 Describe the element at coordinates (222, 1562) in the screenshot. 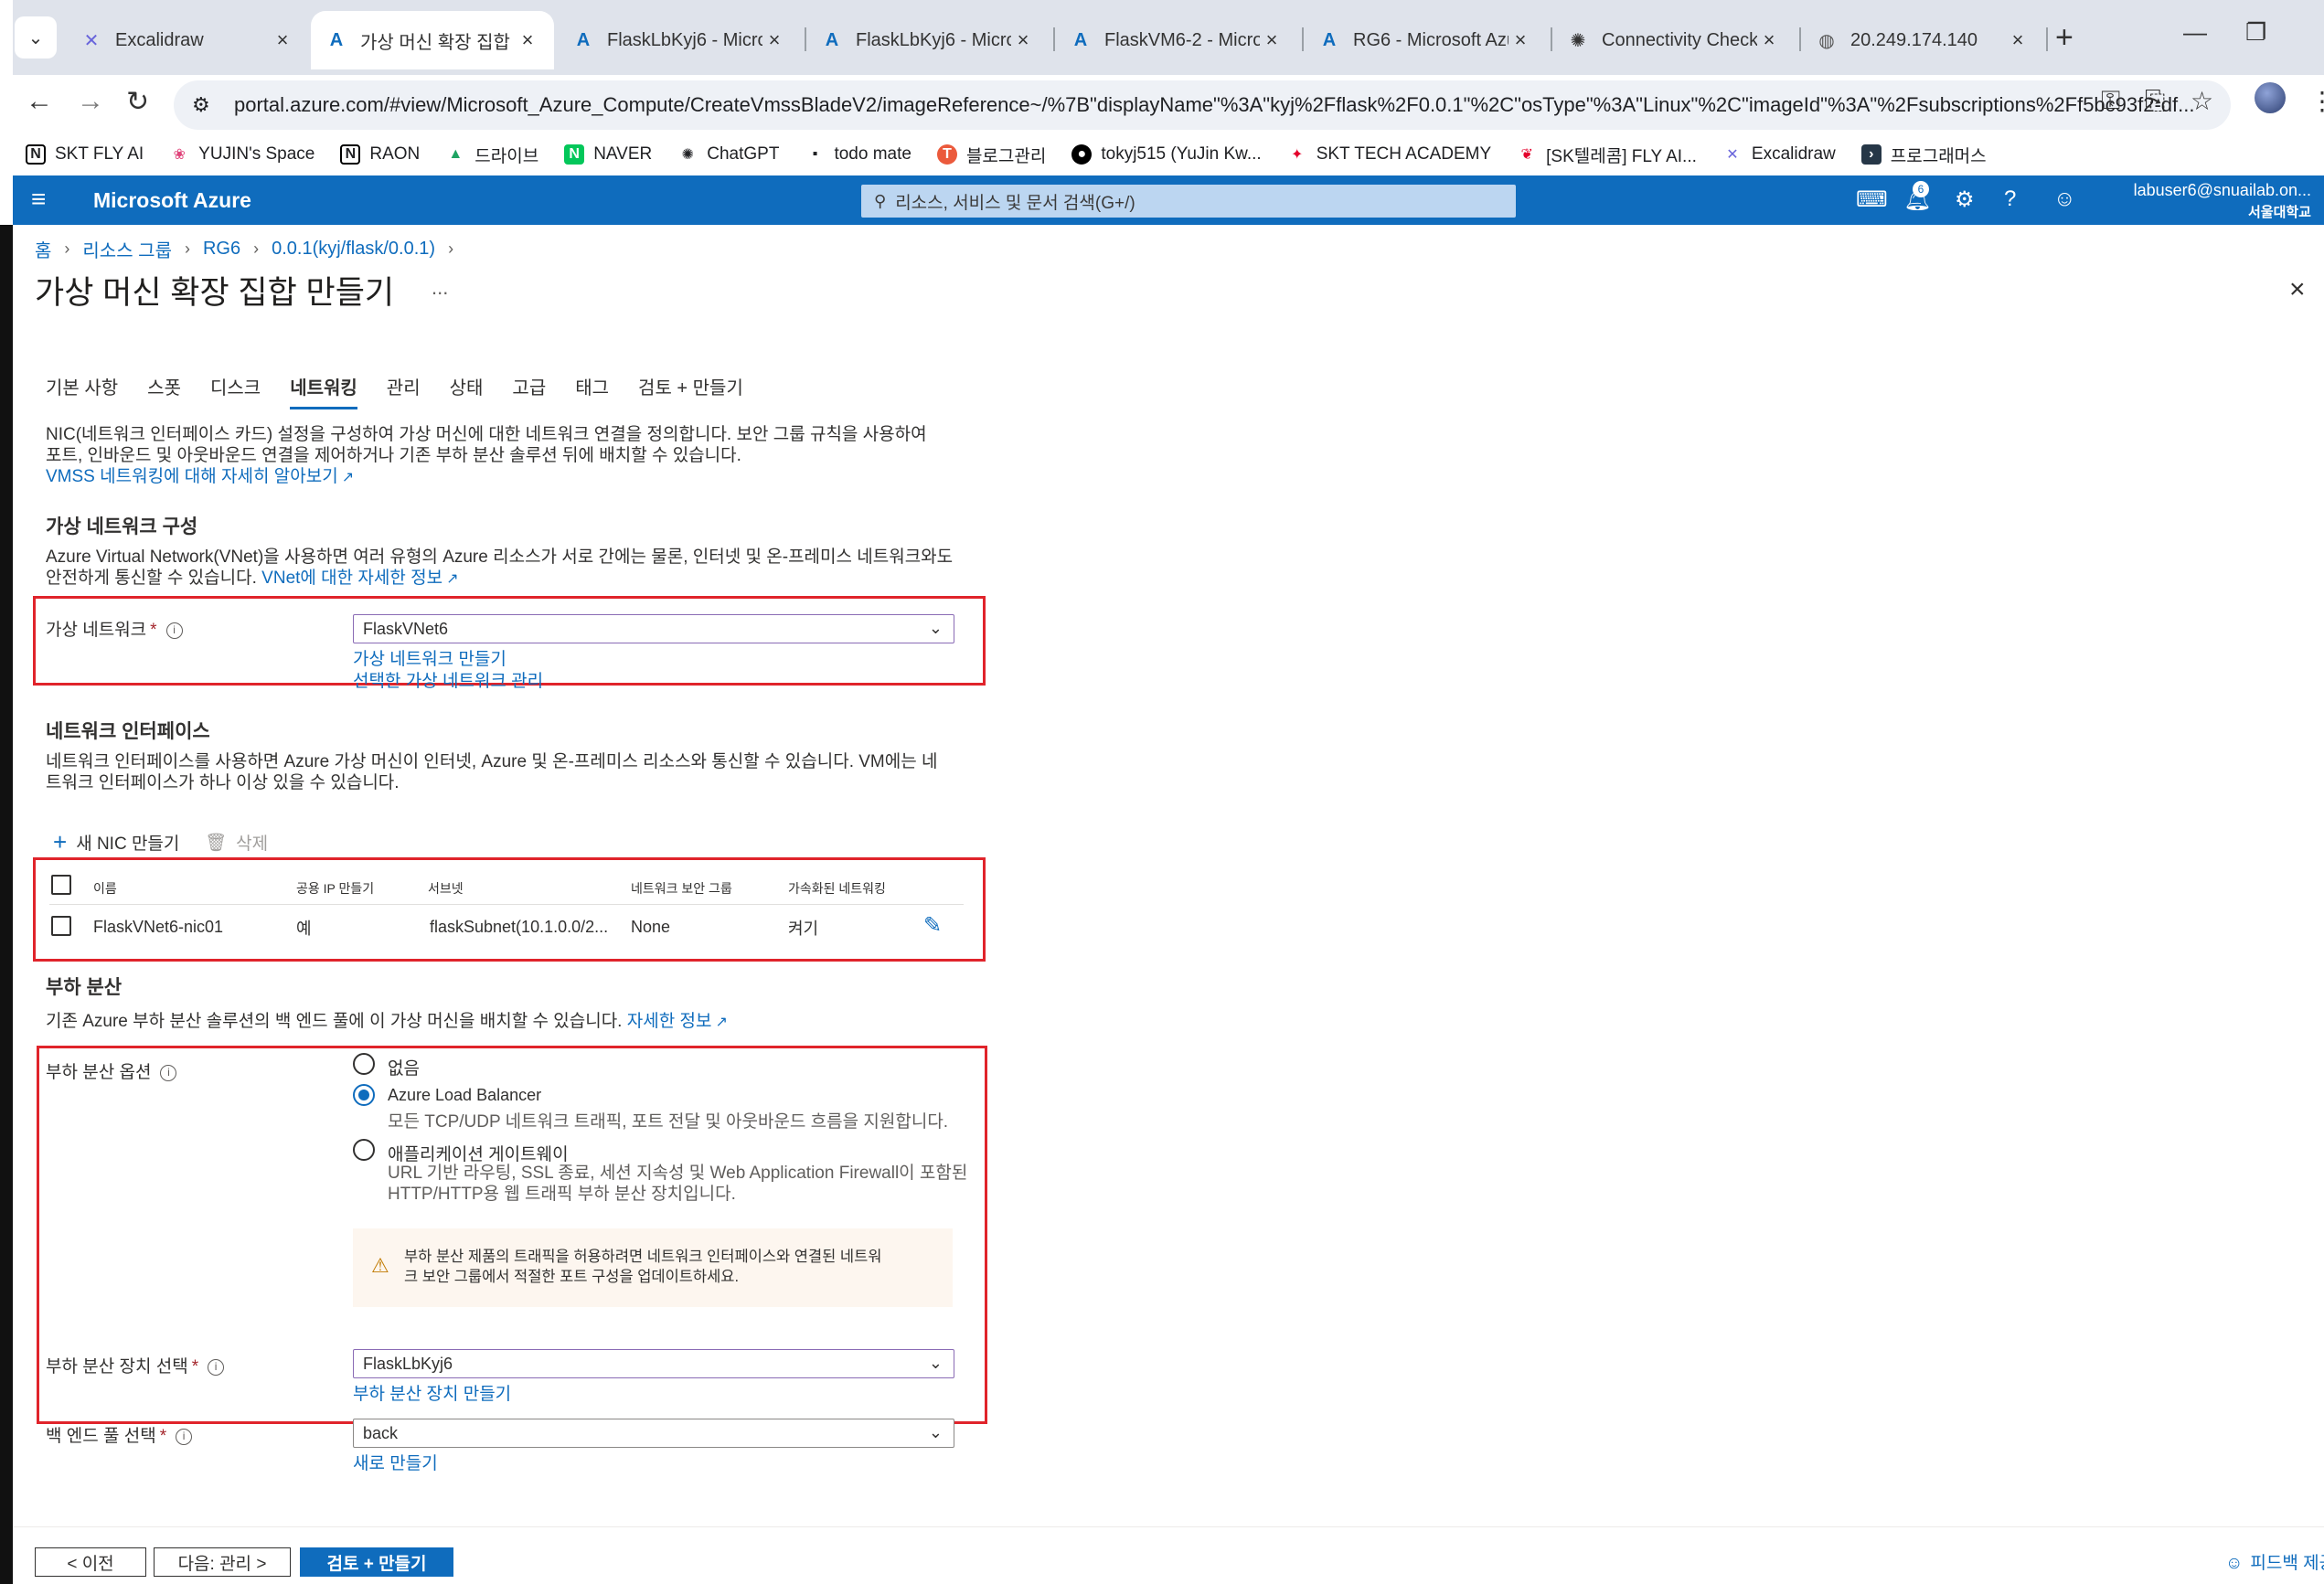

I see `next-management-button: 다음: 관리 >` at that location.